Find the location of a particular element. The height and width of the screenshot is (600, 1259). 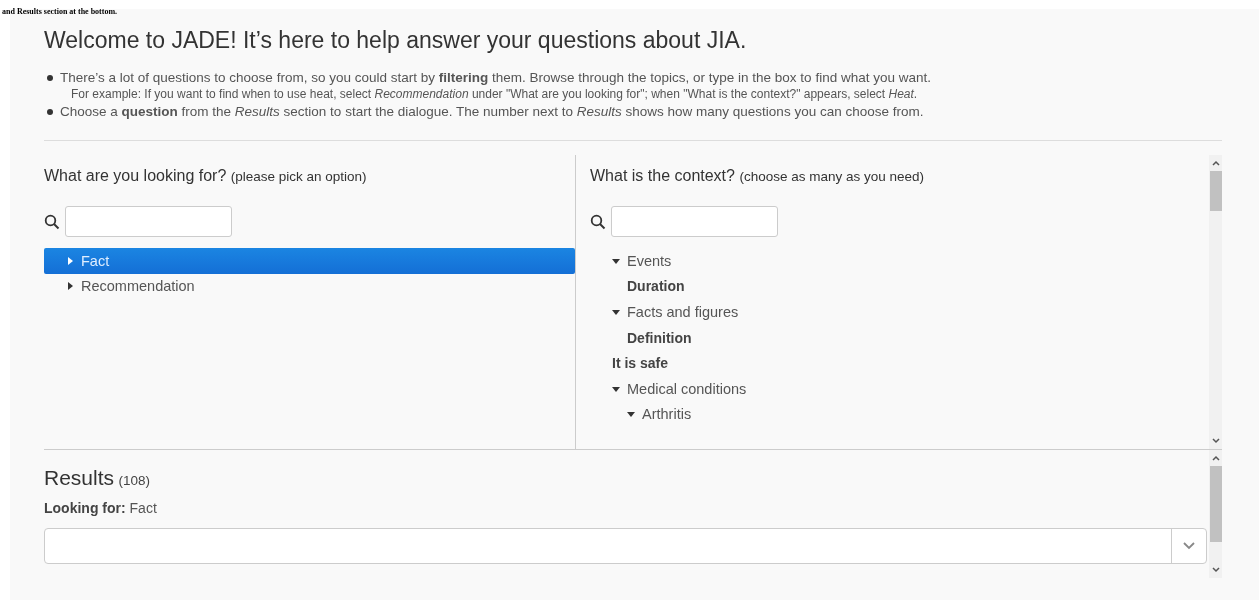

chevron-down-icon is located at coordinates (1189, 546).